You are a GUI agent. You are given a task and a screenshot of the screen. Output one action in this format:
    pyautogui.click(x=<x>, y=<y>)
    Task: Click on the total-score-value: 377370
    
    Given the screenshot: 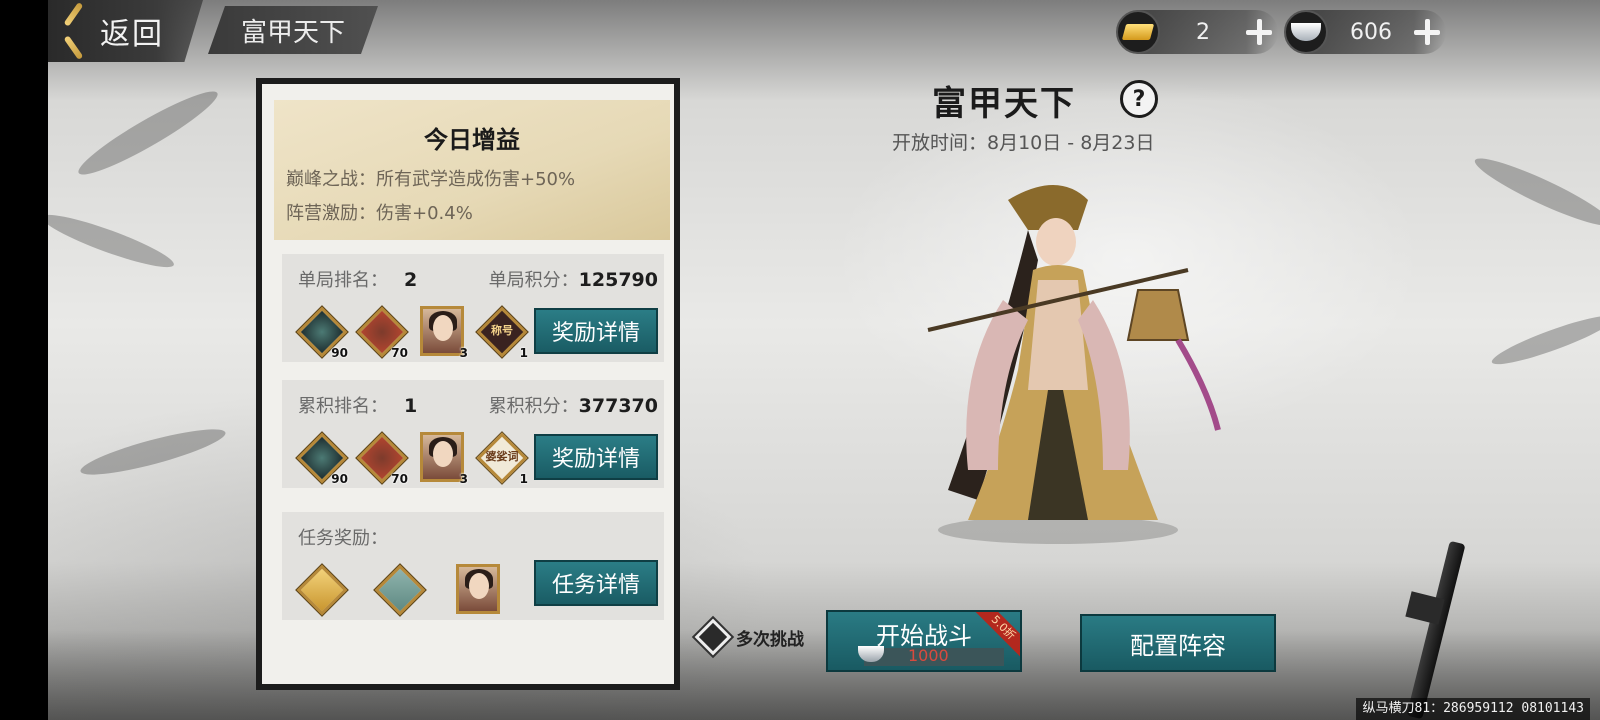 What is the action you would take?
    pyautogui.click(x=618, y=406)
    